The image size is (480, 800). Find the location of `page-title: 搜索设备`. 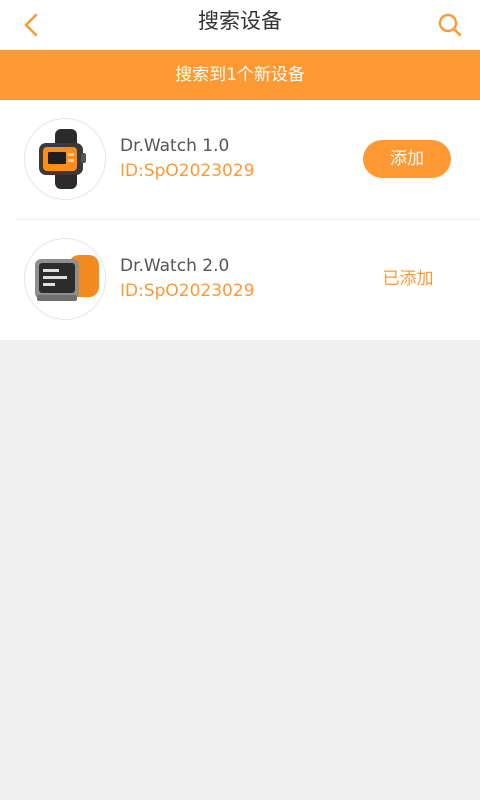

page-title: 搜索设备 is located at coordinates (240, 21).